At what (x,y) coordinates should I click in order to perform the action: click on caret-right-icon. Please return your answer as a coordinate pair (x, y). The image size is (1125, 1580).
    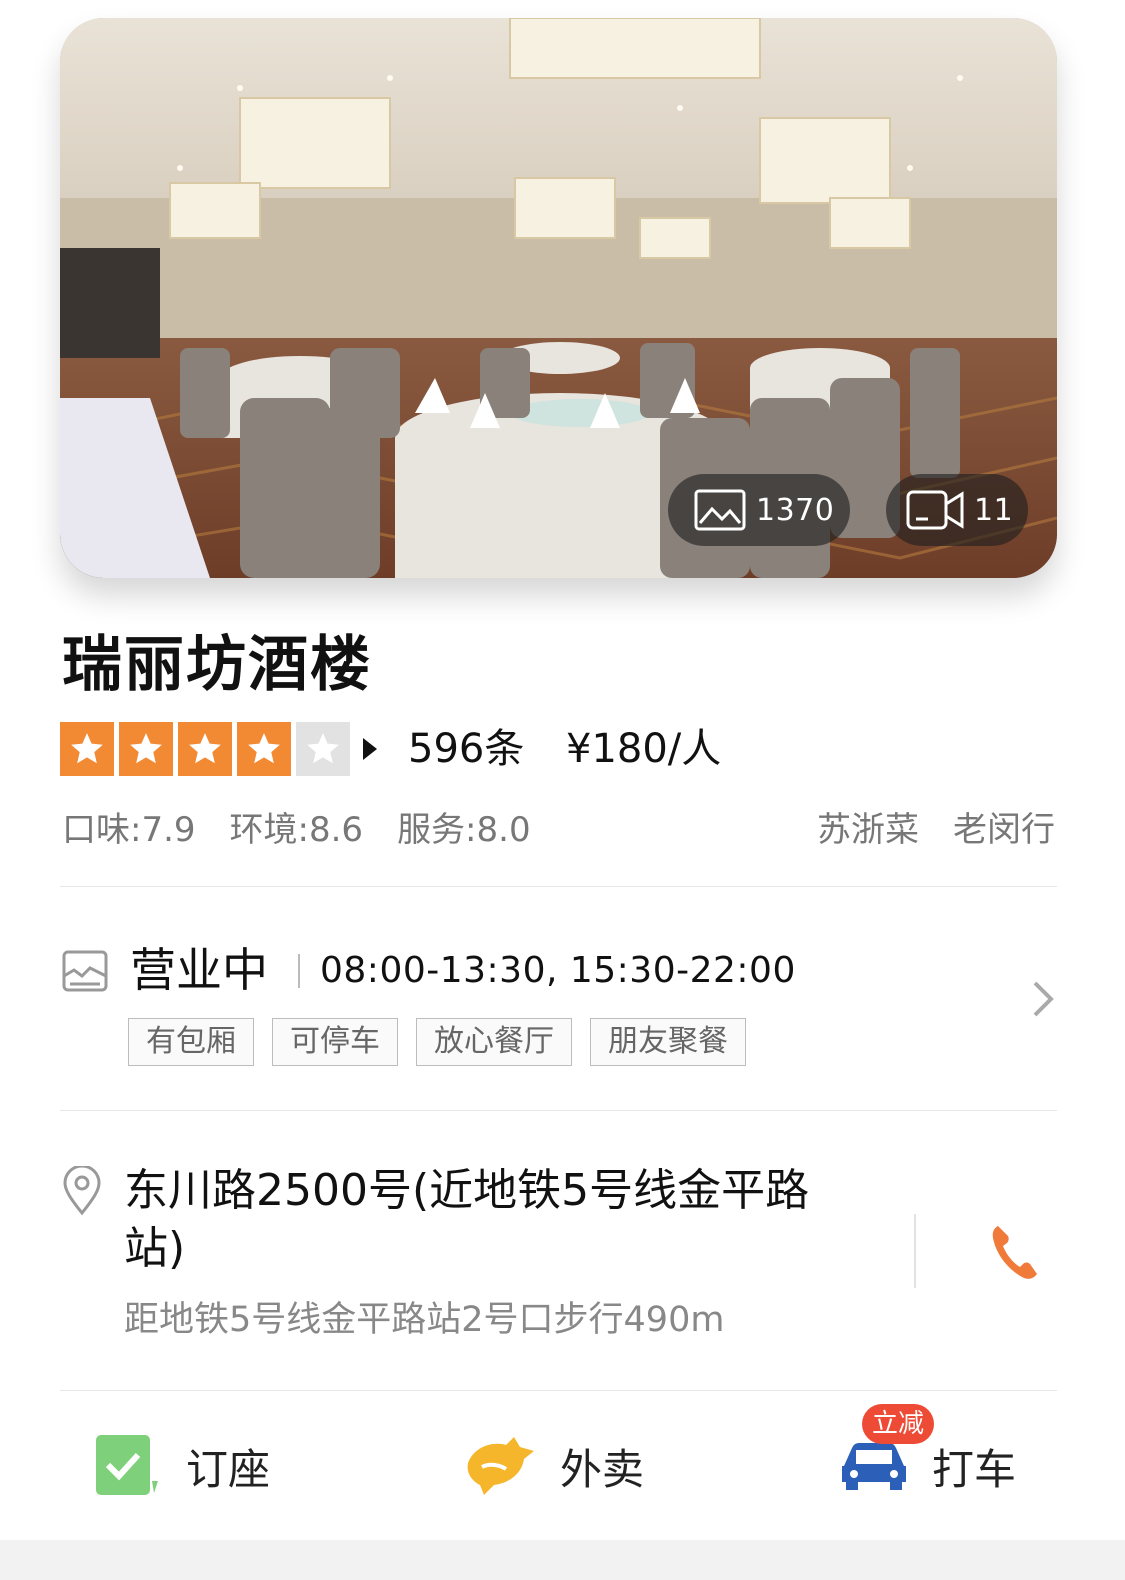
    Looking at the image, I should click on (370, 749).